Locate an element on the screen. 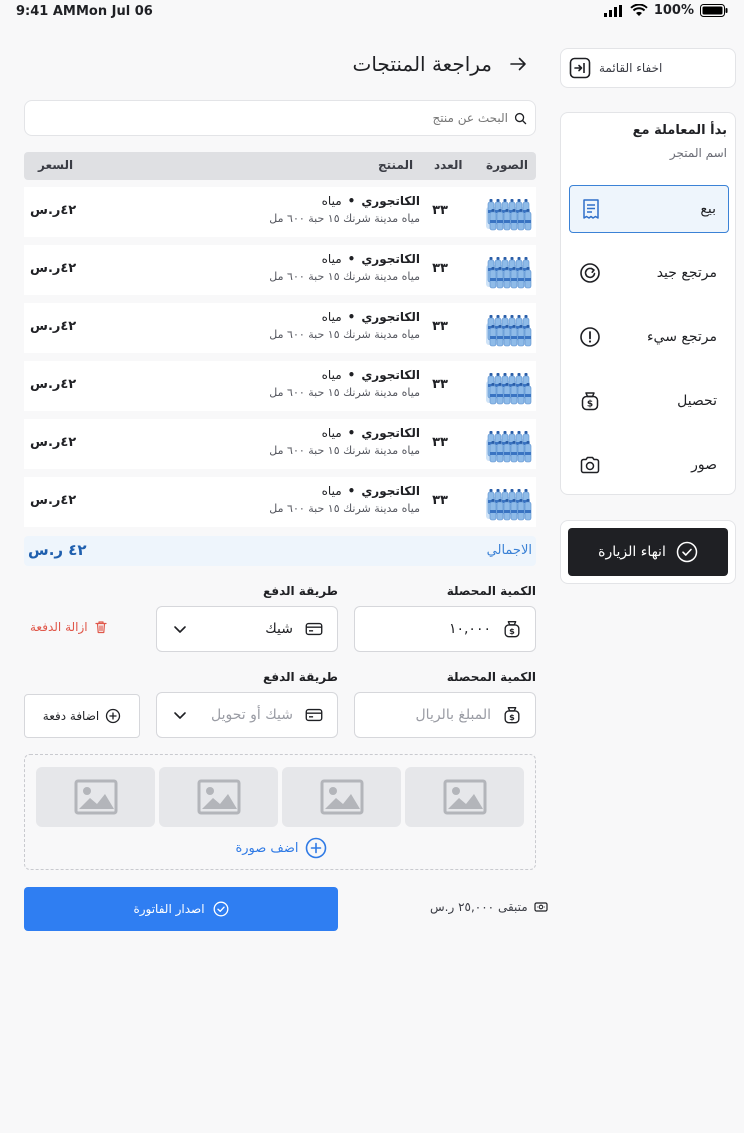 The height and width of the screenshot is (1133, 744). hide-list-button: اخفاء القائمة is located at coordinates (648, 68).